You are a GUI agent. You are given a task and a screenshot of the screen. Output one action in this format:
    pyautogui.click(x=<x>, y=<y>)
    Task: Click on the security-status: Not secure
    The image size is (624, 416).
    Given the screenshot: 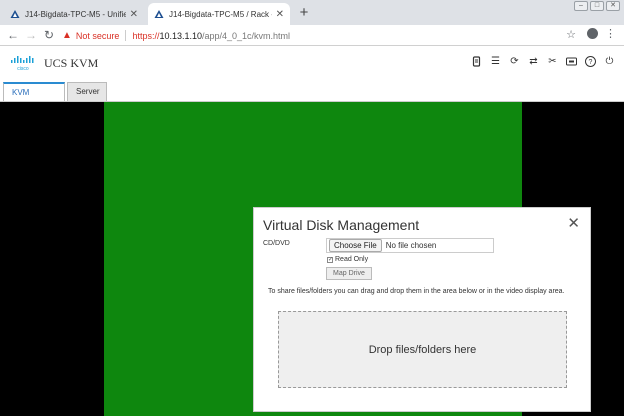 What is the action you would take?
    pyautogui.click(x=98, y=36)
    